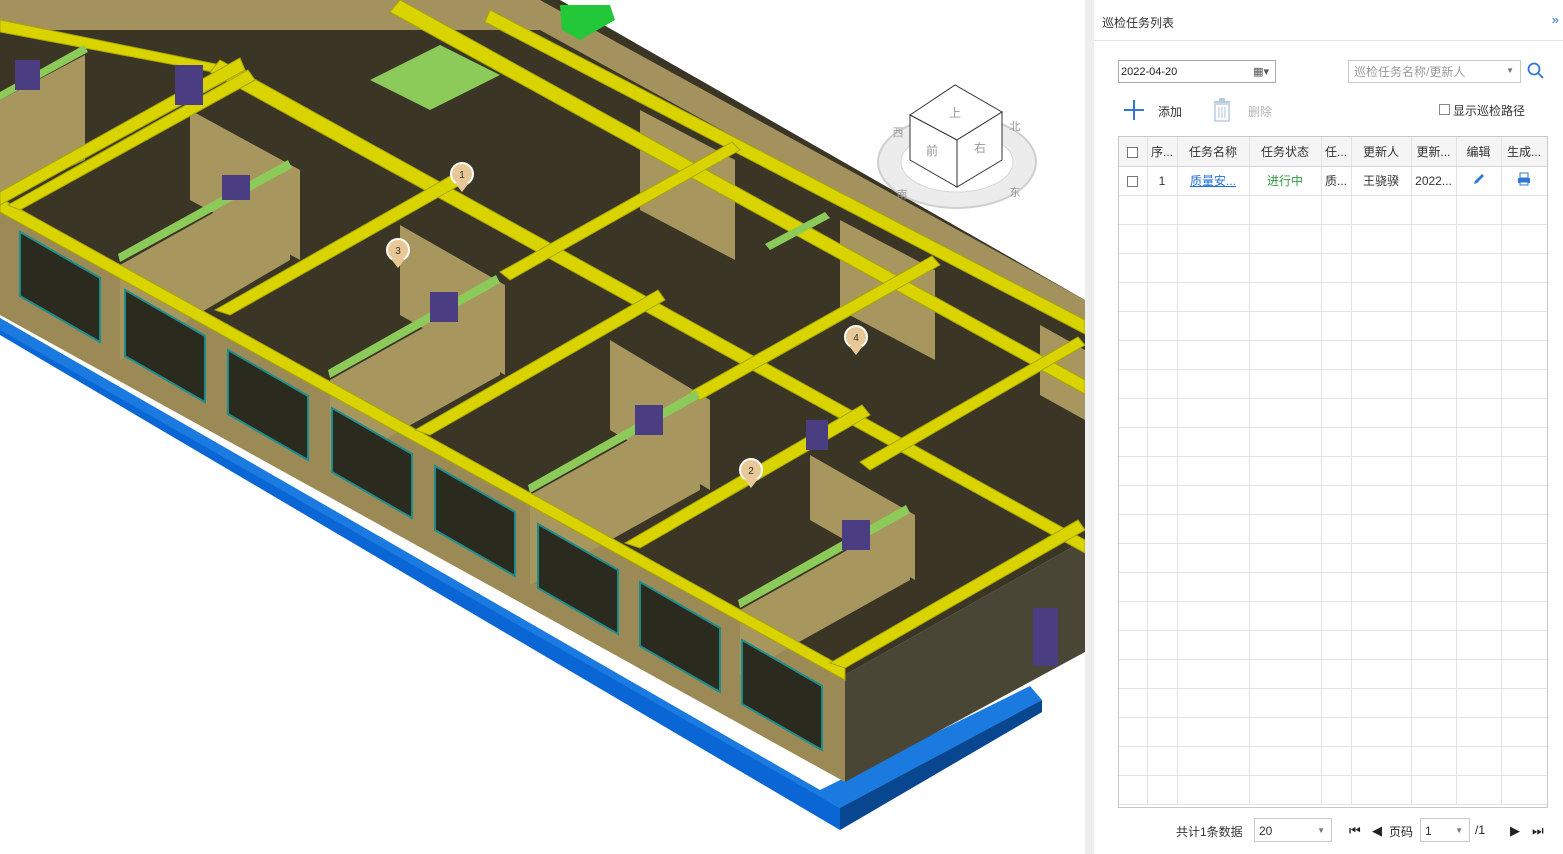  What do you see at coordinates (1138, 23) in the screenshot?
I see `panel-title: 巡检任务列表` at bounding box center [1138, 23].